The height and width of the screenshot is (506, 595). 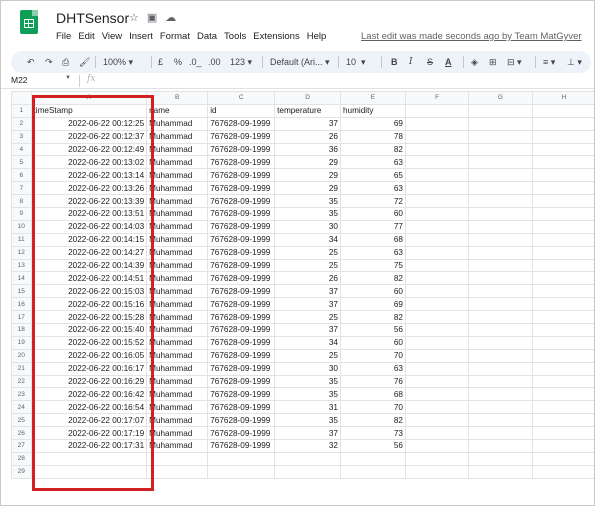 What do you see at coordinates (307, 304) in the screenshot?
I see `table-cell: 37` at bounding box center [307, 304].